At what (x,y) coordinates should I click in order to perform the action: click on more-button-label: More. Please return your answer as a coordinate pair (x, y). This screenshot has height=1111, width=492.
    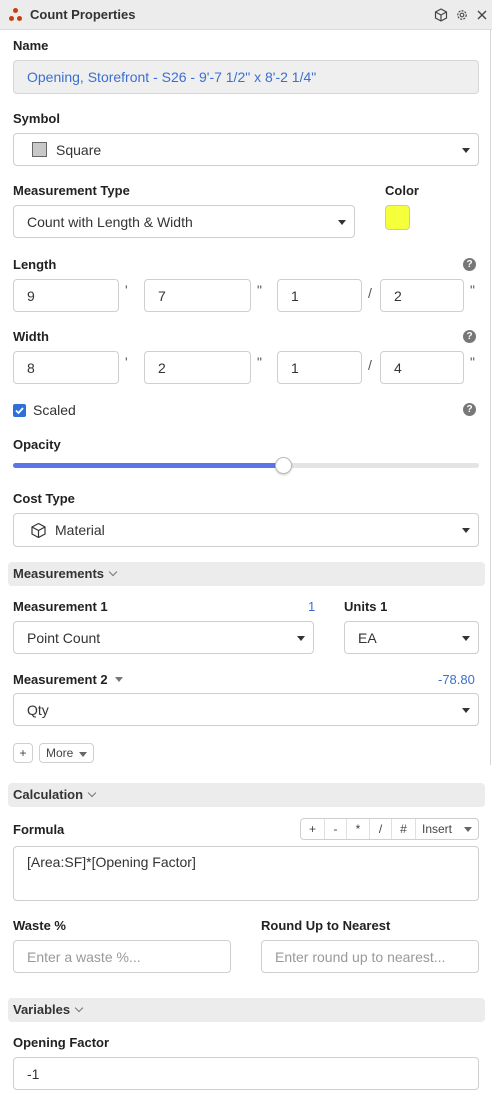
    Looking at the image, I should click on (60, 753).